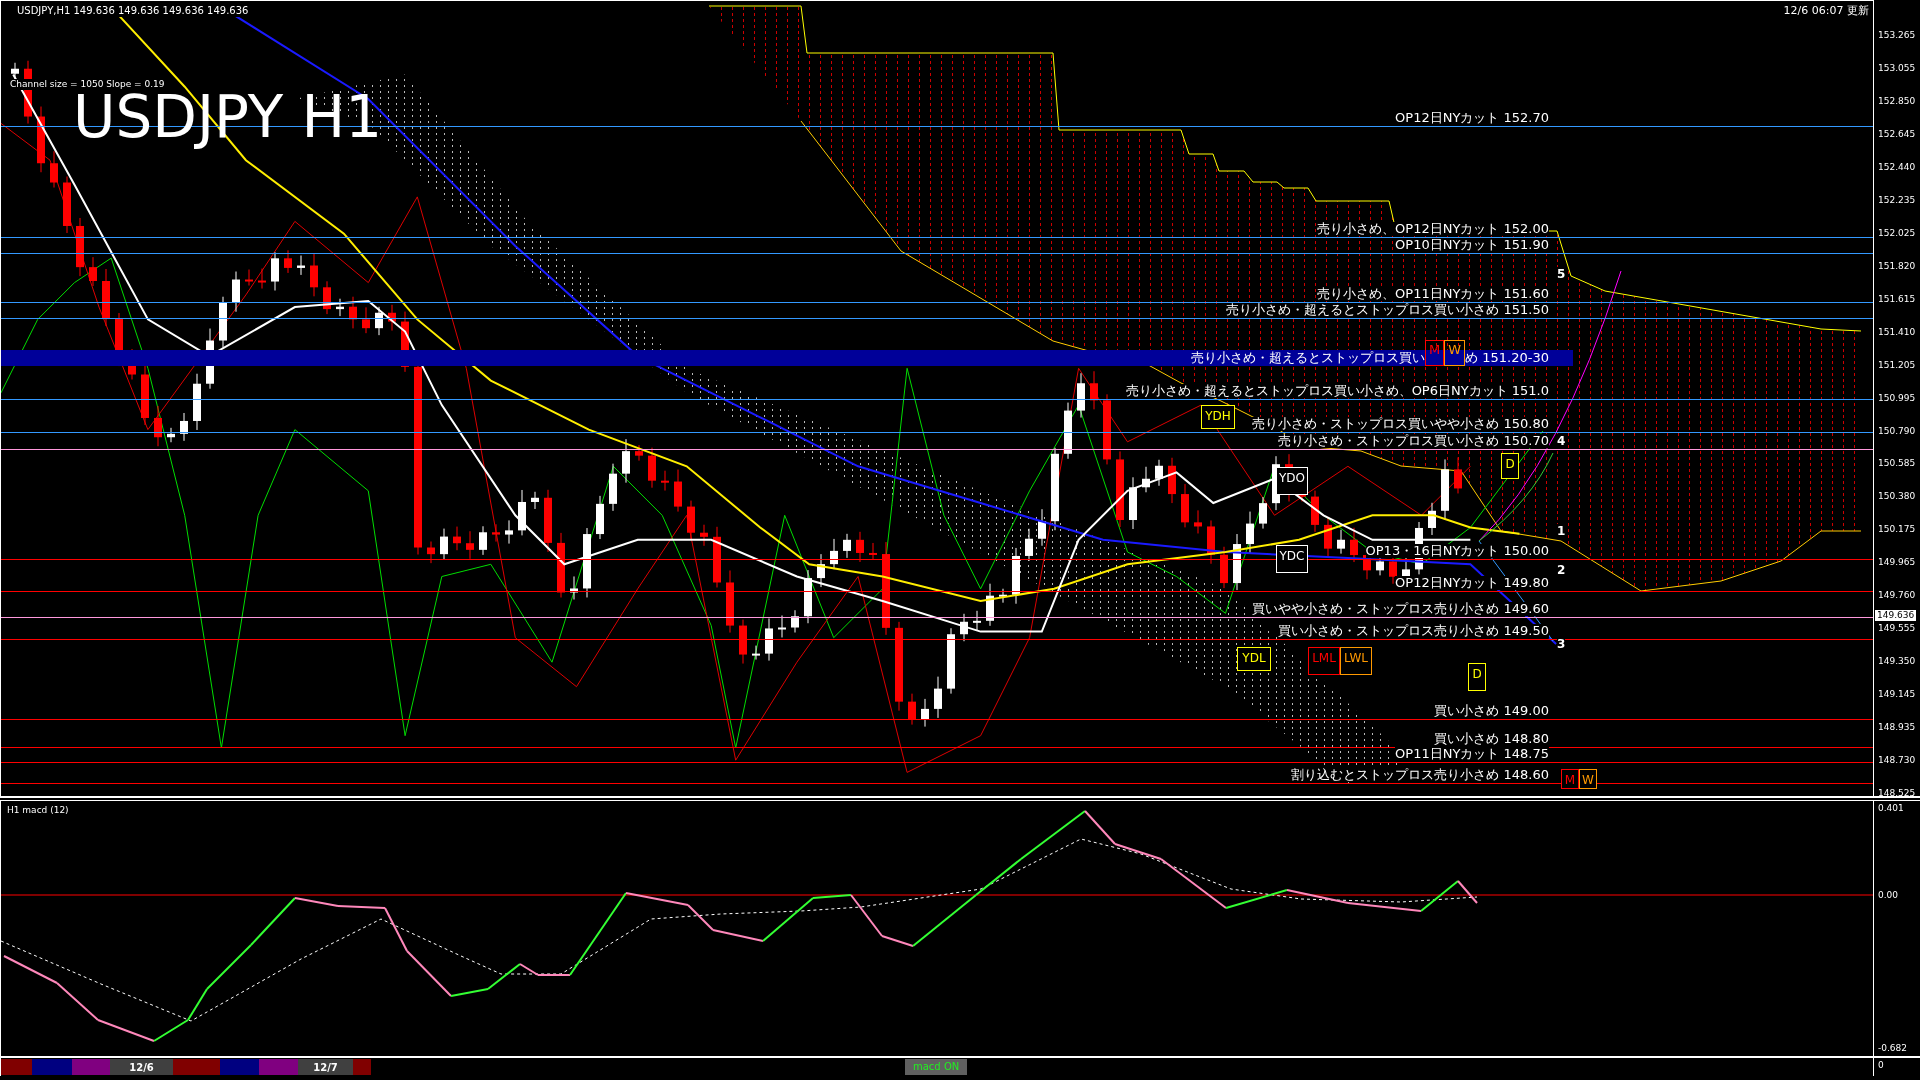 This screenshot has height=1080, width=1920. What do you see at coordinates (1897, 331) in the screenshot?
I see `axis-tick-label: 151.410` at bounding box center [1897, 331].